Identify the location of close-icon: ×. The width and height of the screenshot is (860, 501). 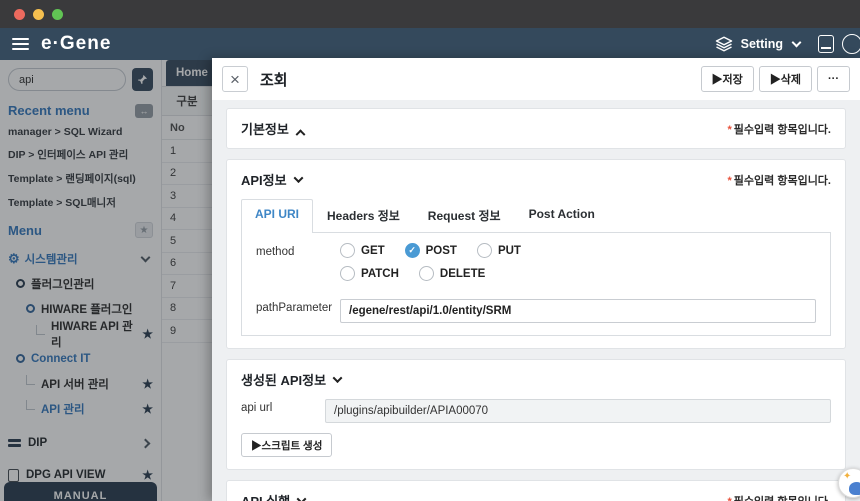
(235, 79).